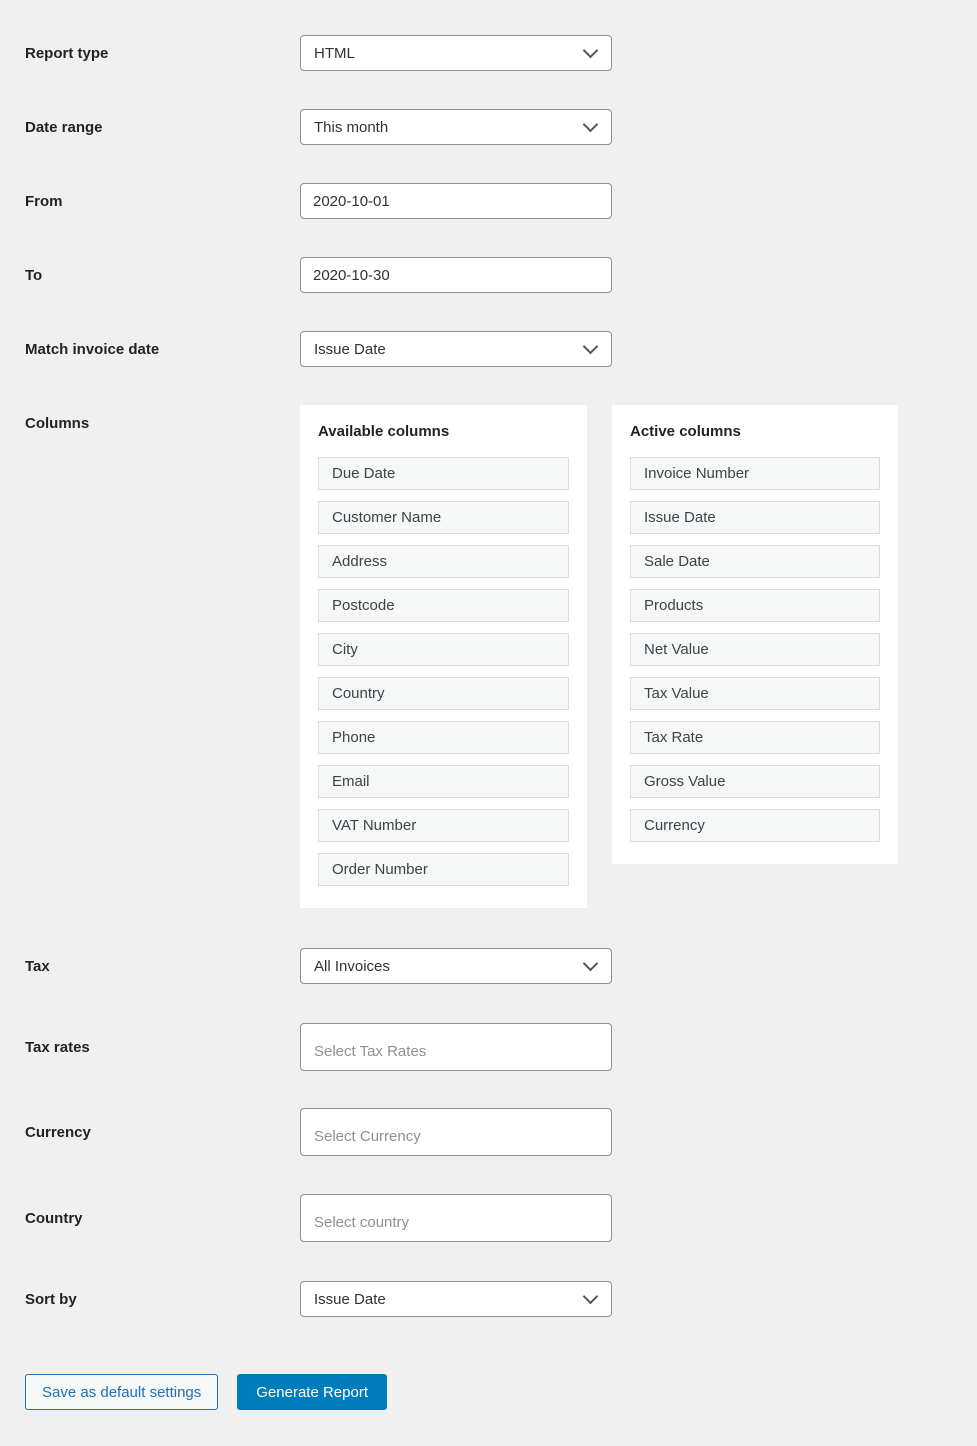  I want to click on match-invoice-date-selected-value: Issue Date, so click(350, 349).